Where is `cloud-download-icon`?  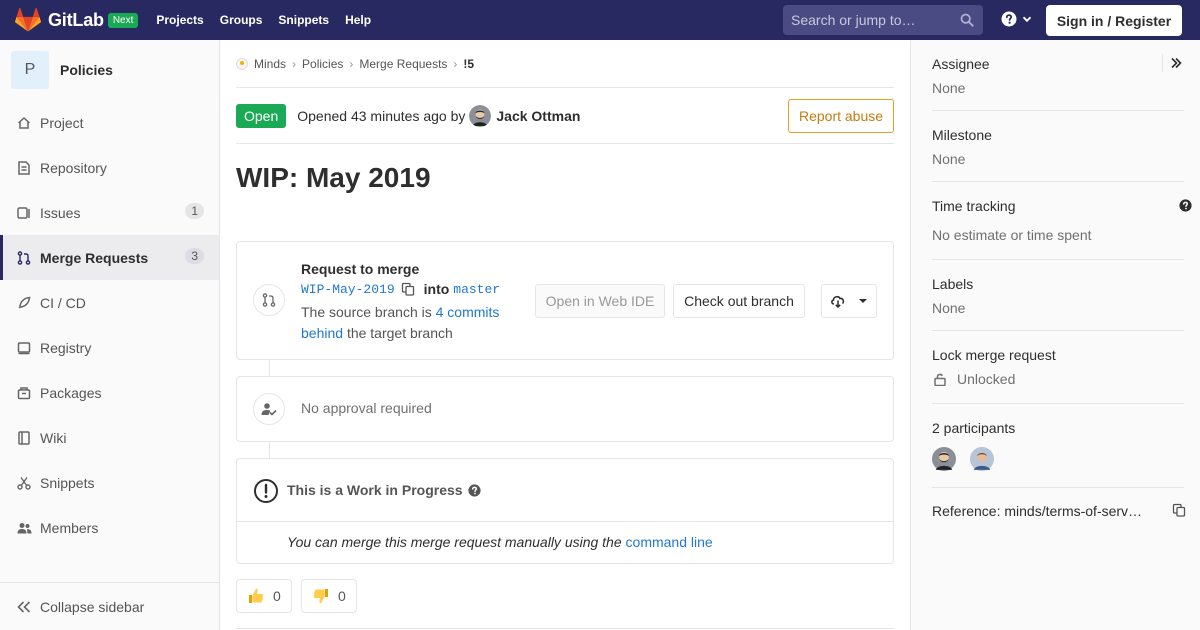
cloud-download-icon is located at coordinates (838, 301).